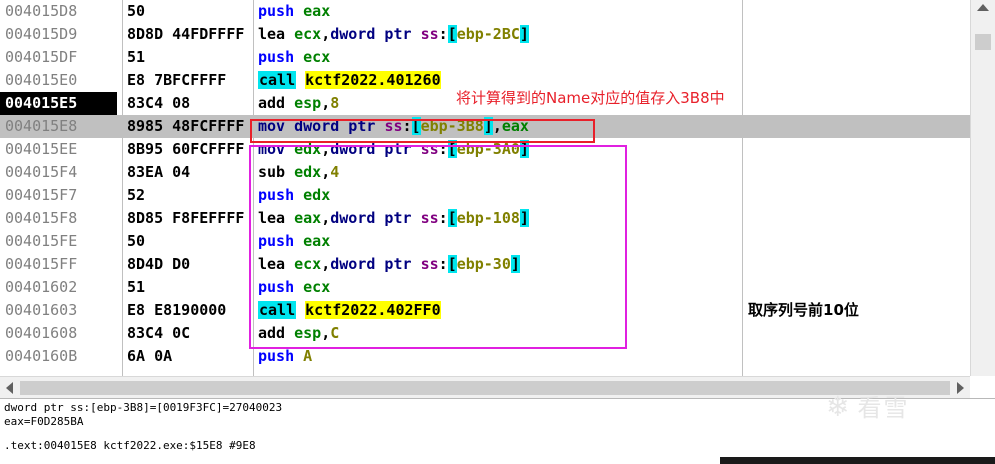  I want to click on row-bytes: 6A 0A, so click(150, 356).